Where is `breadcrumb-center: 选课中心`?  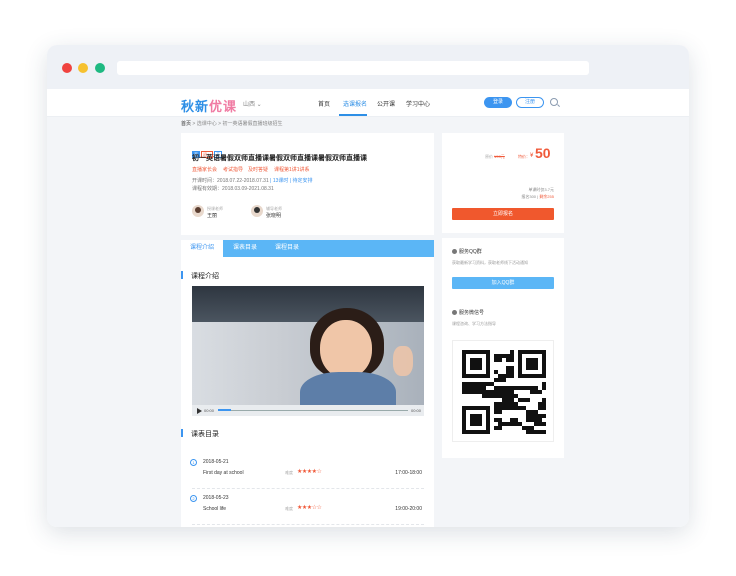
breadcrumb-center: 选课中心 is located at coordinates (207, 124).